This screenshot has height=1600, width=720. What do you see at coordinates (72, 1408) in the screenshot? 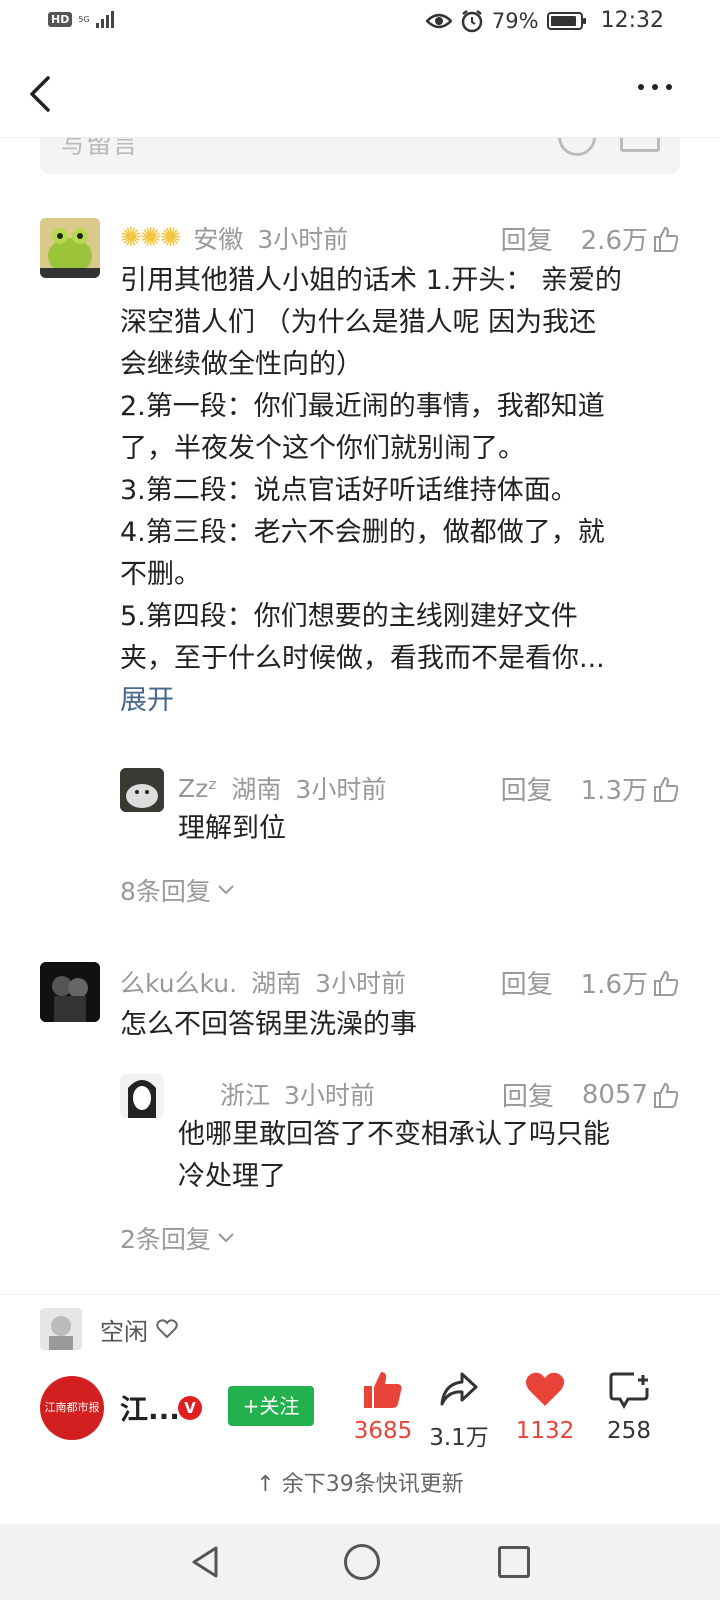
I see `publisher-logo: 江南都市报` at bounding box center [72, 1408].